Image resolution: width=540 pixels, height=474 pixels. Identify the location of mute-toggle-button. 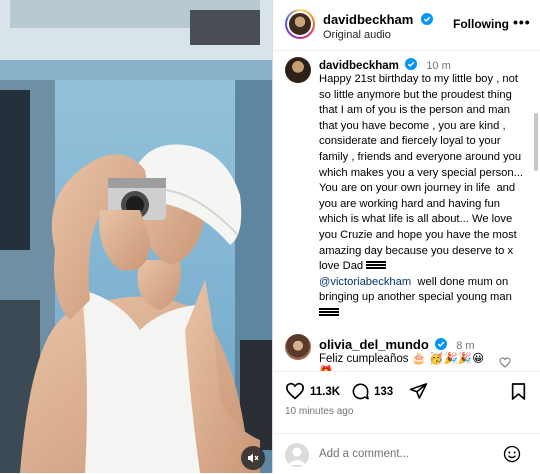
(253, 458).